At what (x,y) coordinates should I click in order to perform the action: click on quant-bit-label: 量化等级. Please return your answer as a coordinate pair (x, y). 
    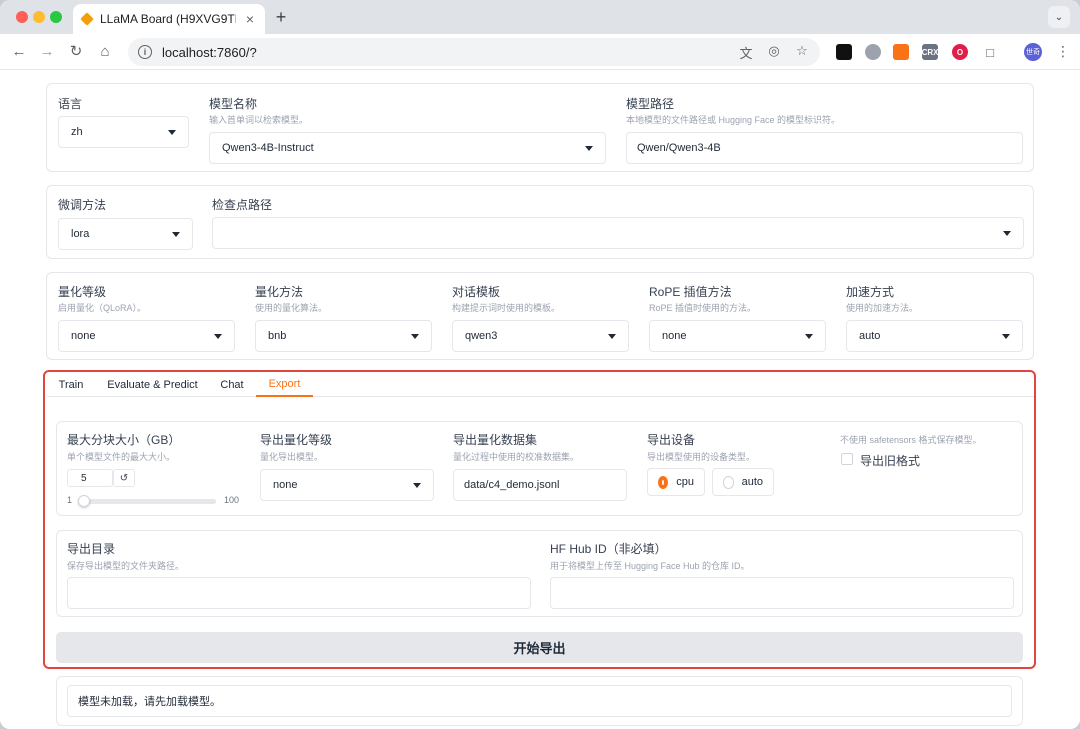
    Looking at the image, I should click on (82, 292).